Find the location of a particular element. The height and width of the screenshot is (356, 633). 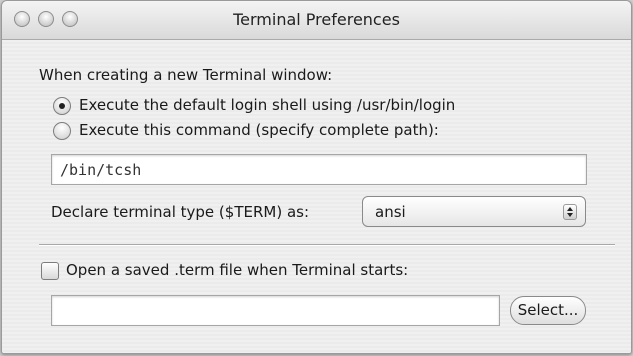

command-input: /bin/tcsh is located at coordinates (319, 169).